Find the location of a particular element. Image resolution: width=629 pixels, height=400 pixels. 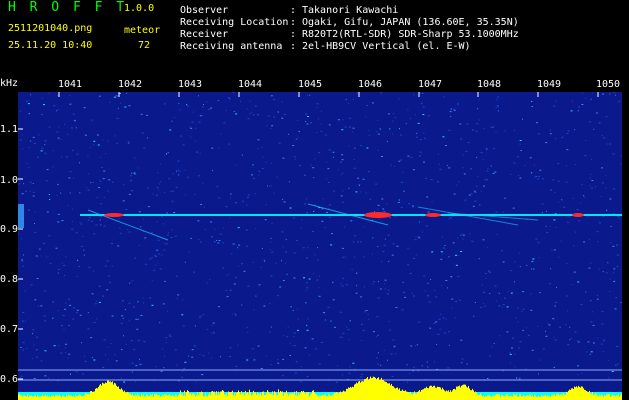

meteor-count: 72 is located at coordinates (144, 45).